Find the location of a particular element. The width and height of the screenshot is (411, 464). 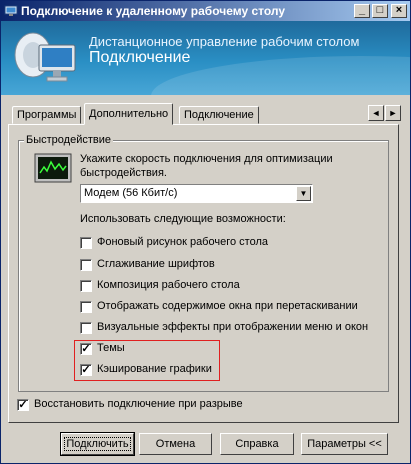

bitmap-caching-checkbox: ✓ is located at coordinates (86, 370).